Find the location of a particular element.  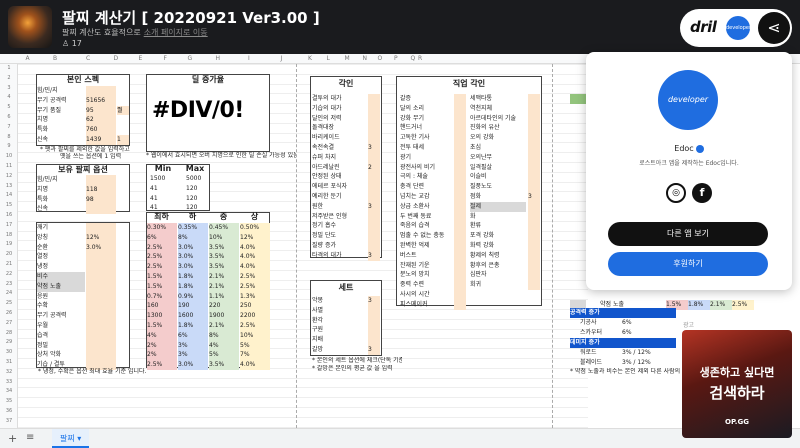

job-left-label: 완벽한 억제 is located at coordinates (426, 246).